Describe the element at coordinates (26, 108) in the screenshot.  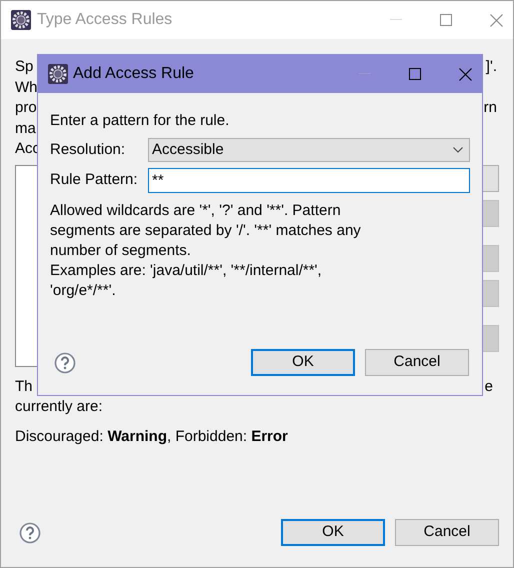
I see `description-text: pro` at that location.